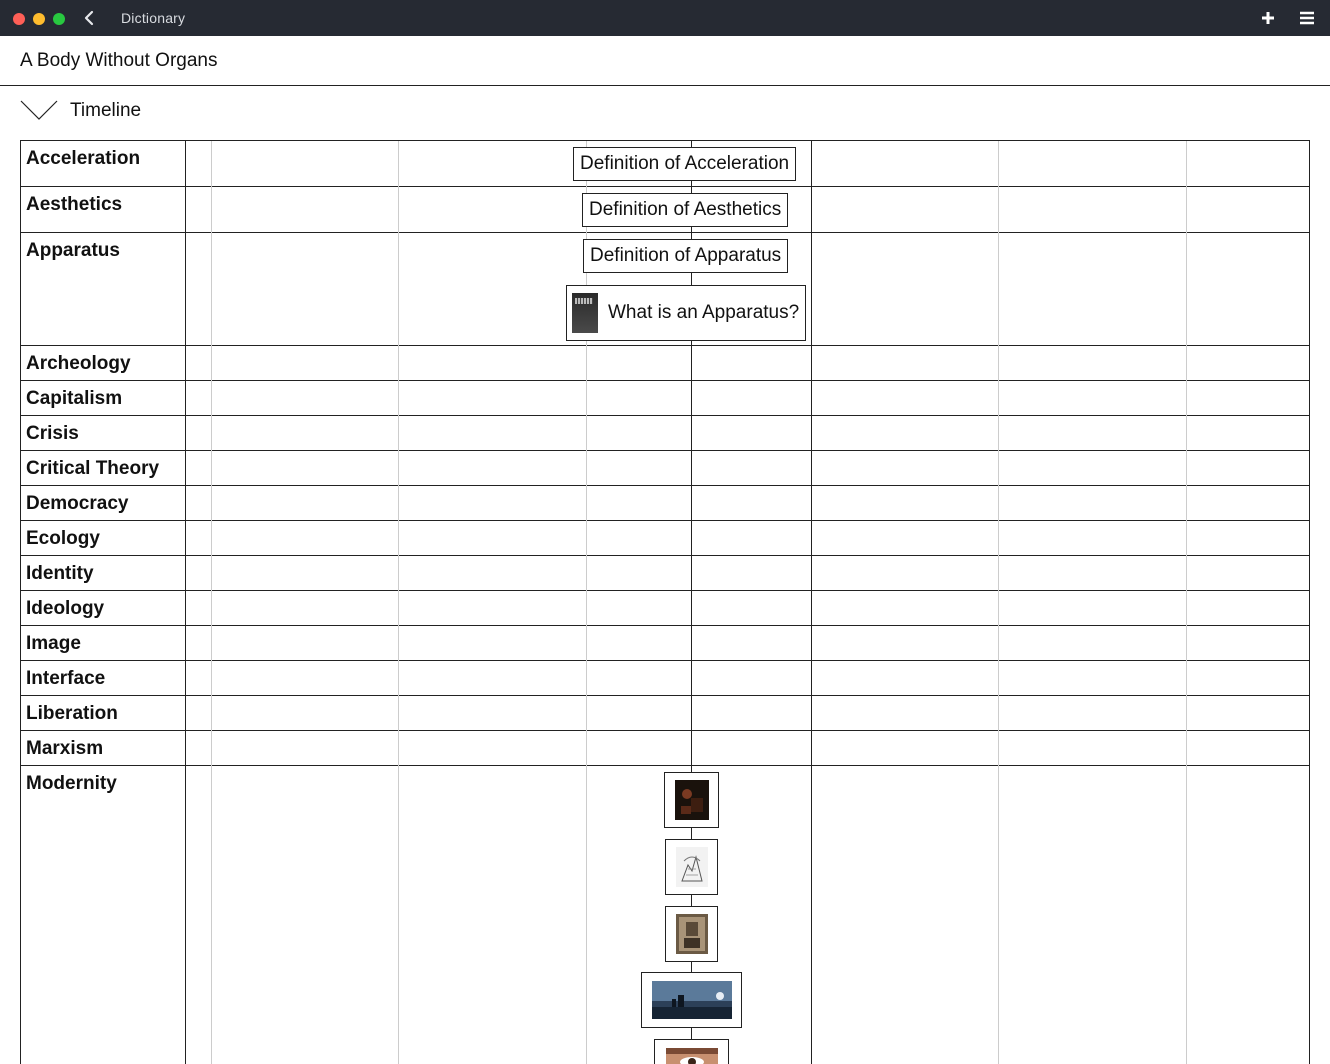 The width and height of the screenshot is (1330, 1064). I want to click on timeline-row: Image, so click(665, 643).